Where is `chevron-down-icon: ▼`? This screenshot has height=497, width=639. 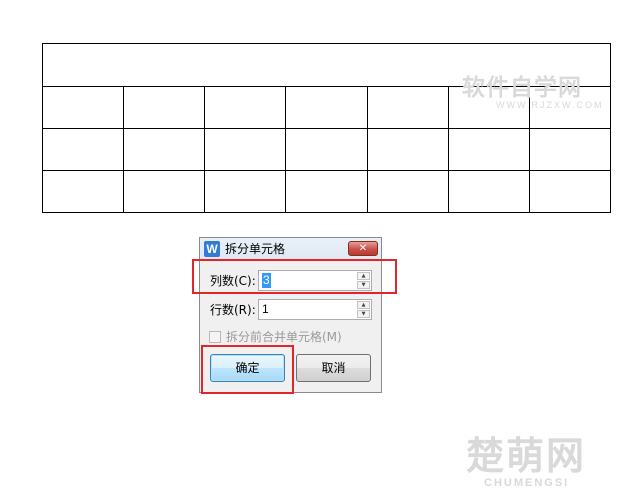 chevron-down-icon: ▼ is located at coordinates (363, 314).